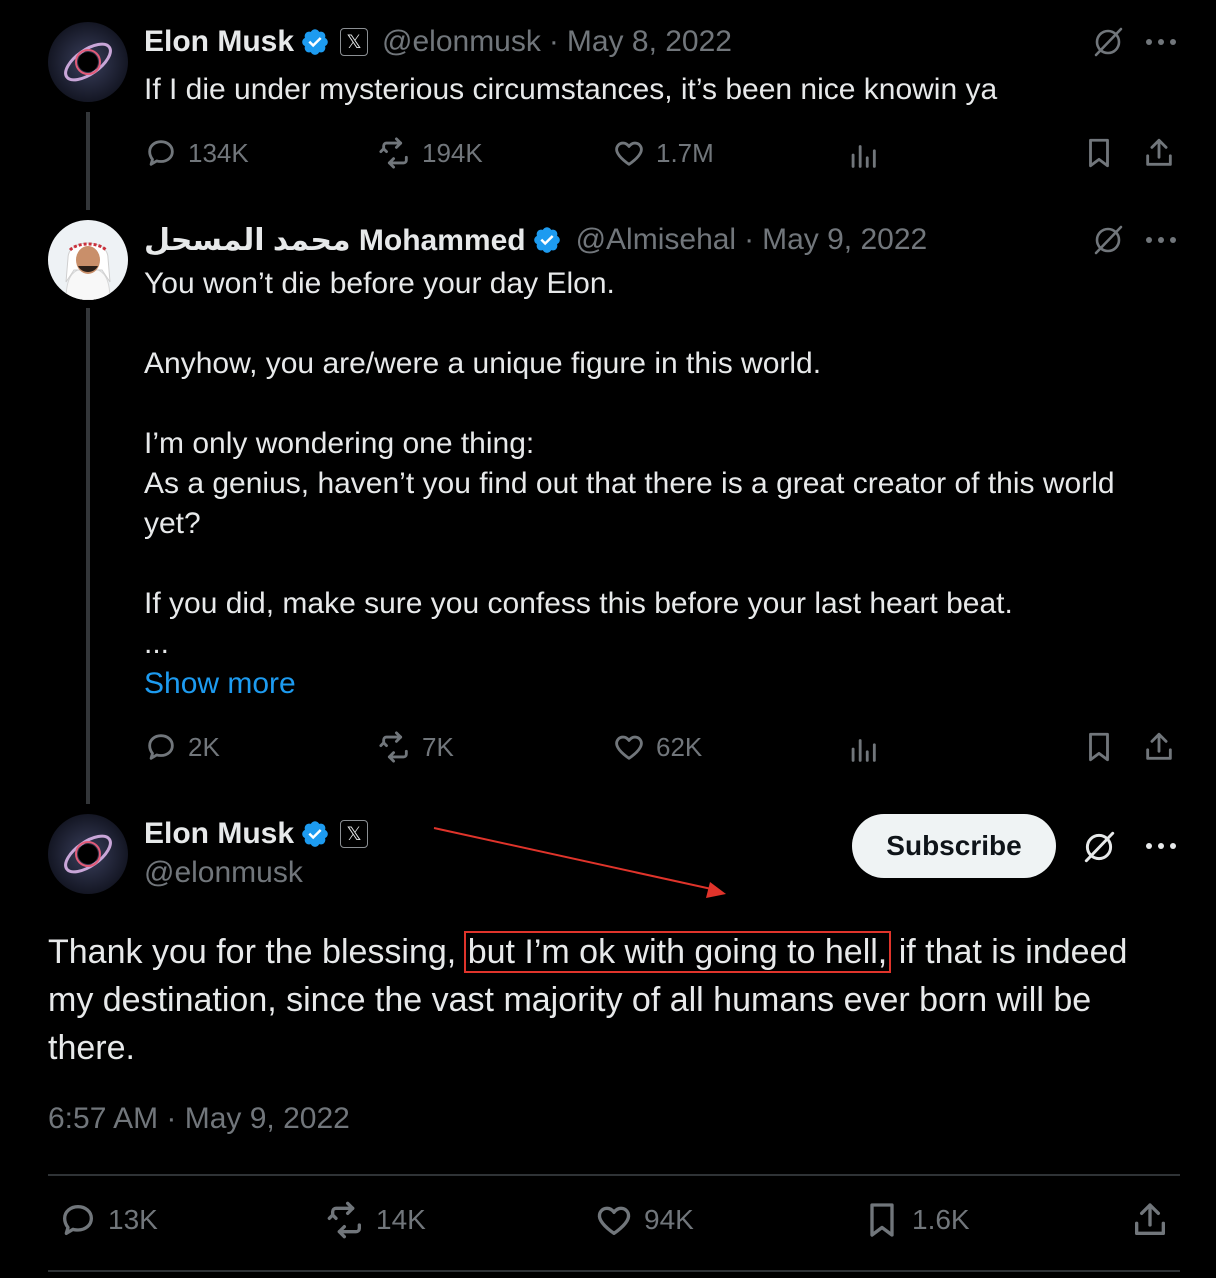  Describe the element at coordinates (679, 746) in the screenshot. I see `like-count: 62K` at that location.